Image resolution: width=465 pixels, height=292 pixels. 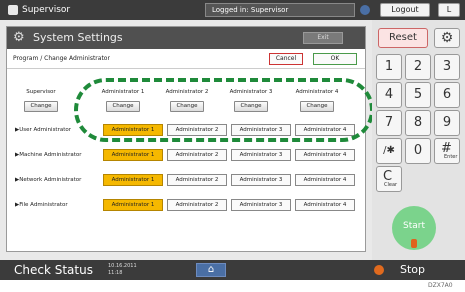 I want to click on machine-admin-option-2: Administrator 2, so click(x=197, y=155).